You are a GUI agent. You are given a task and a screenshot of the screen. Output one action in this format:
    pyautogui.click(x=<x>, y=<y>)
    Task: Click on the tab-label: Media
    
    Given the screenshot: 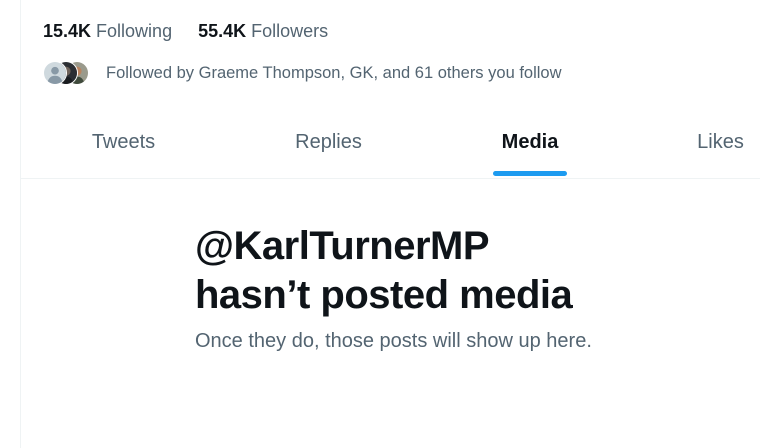 What is the action you would take?
    pyautogui.click(x=530, y=142)
    